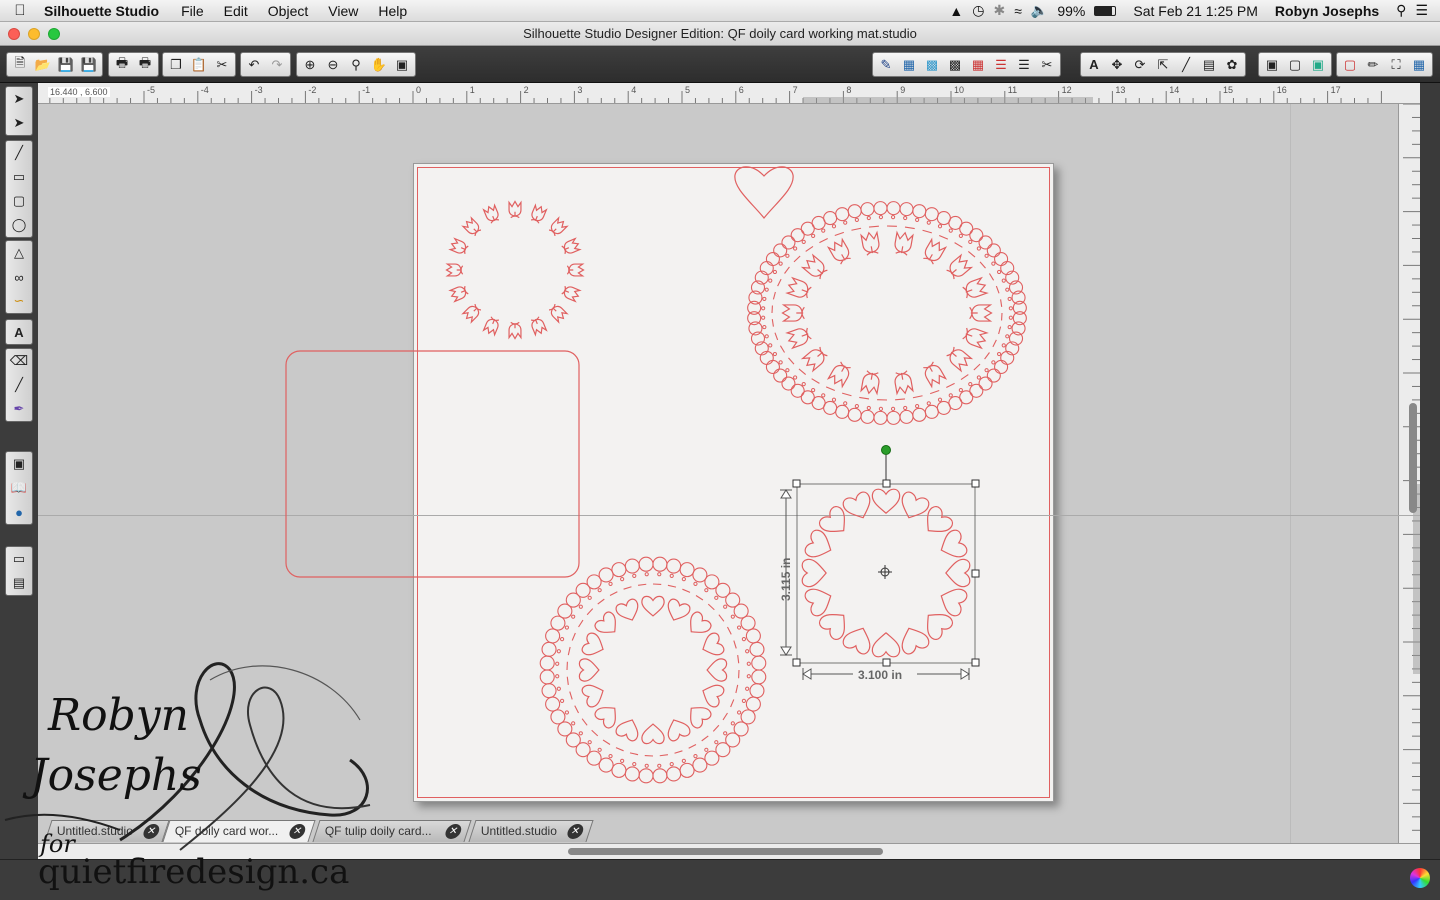 This screenshot has width=1440, height=900. Describe the element at coordinates (932, 65) in the screenshot. I see `online-store-icon: ▩` at that location.